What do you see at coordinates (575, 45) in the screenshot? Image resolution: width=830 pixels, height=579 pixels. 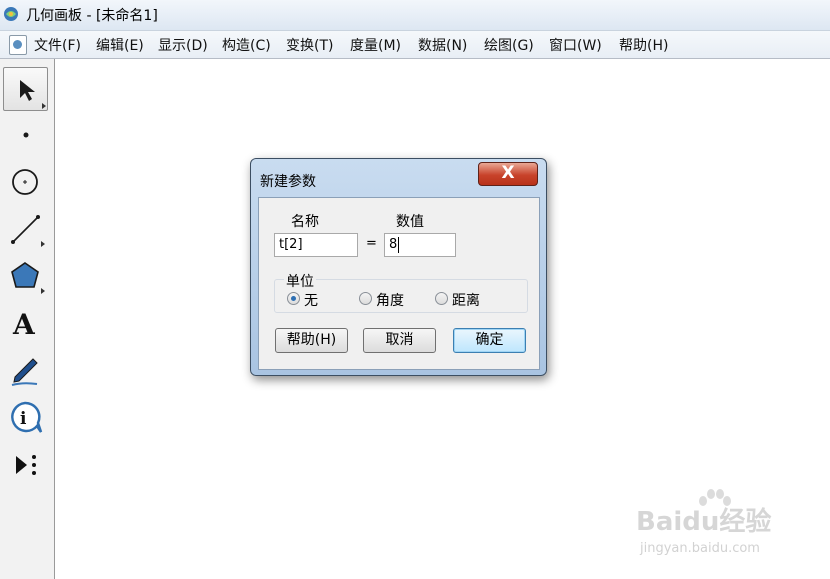 I see `menu-window: 窗口(W)` at bounding box center [575, 45].